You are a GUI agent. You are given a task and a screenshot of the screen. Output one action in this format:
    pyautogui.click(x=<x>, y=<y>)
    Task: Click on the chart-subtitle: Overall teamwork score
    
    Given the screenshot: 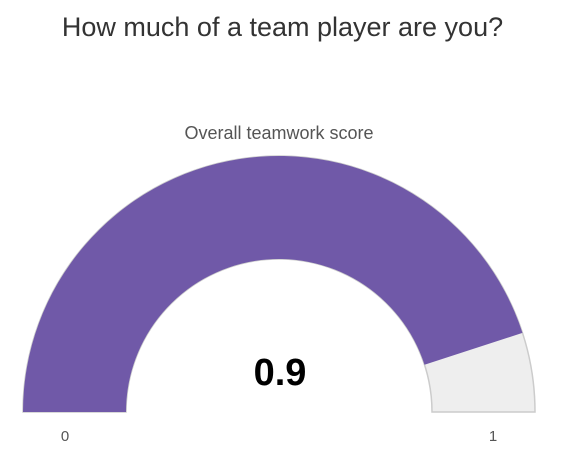 What is the action you would take?
    pyautogui.click(x=278, y=133)
    